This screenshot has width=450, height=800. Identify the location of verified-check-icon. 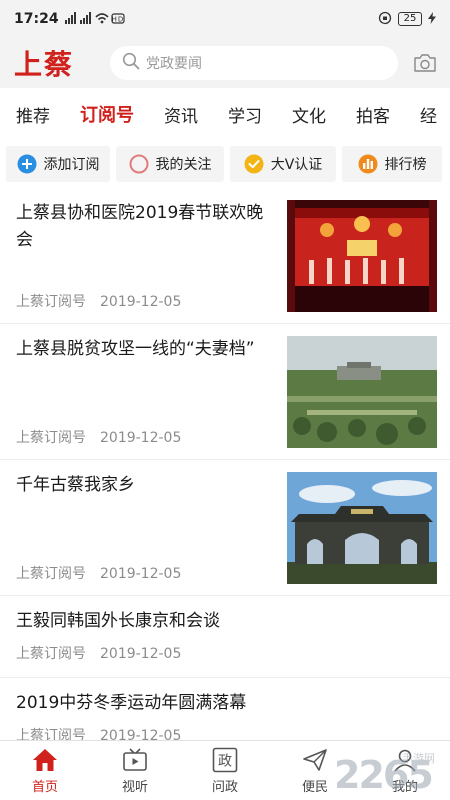
(254, 164).